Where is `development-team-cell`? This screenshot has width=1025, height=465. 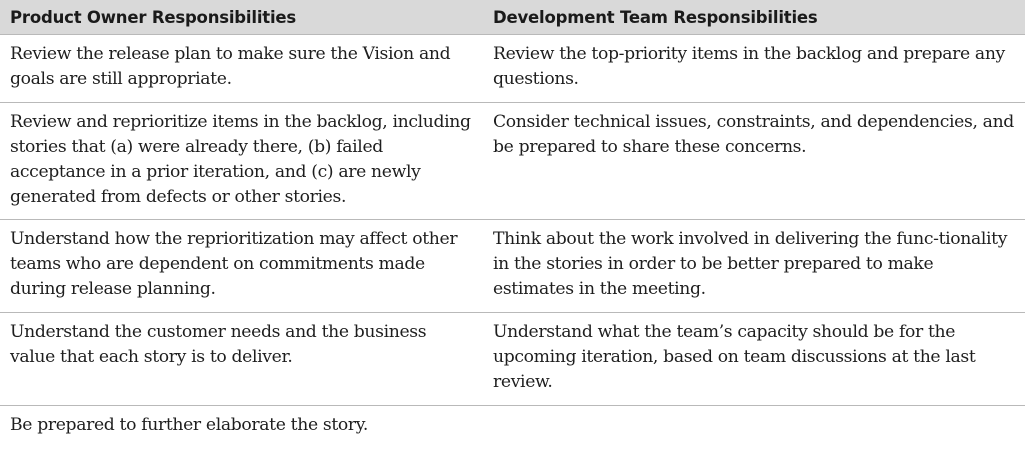 development-team-cell is located at coordinates (754, 428).